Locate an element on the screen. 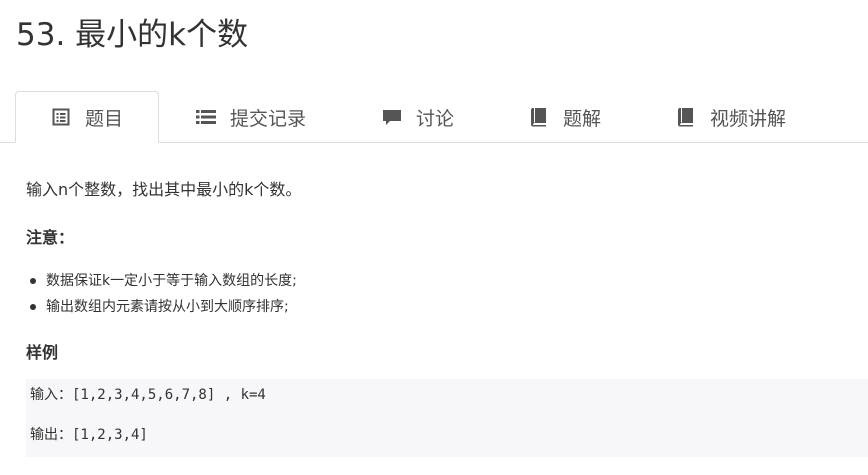 This screenshot has height=475, width=868. list-item: 输出数组内元素请按从小到大顺序排序; is located at coordinates (161, 307).